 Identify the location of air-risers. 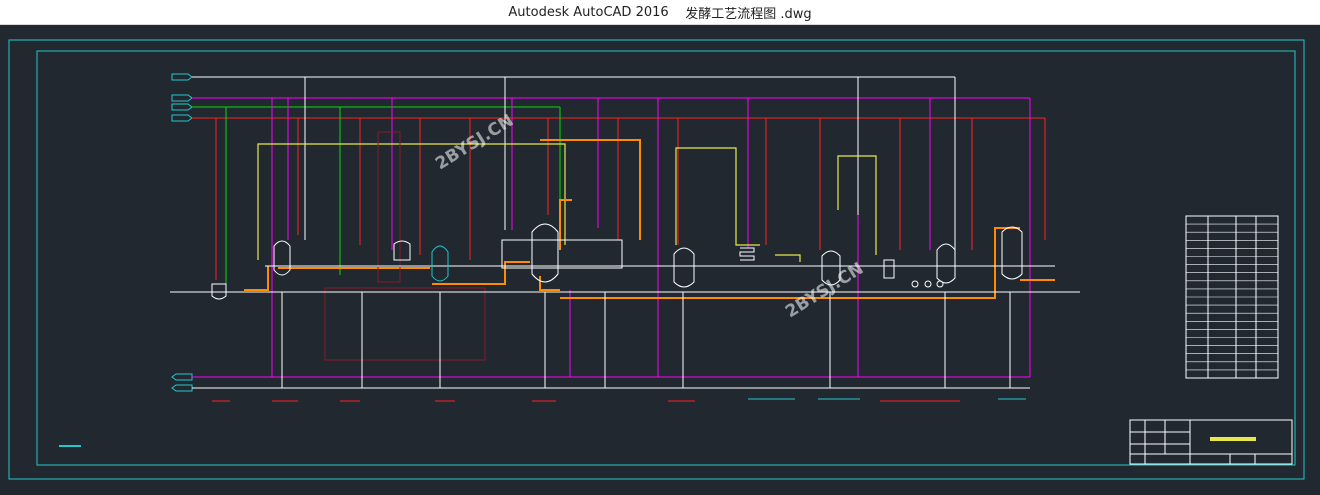
(393, 196).